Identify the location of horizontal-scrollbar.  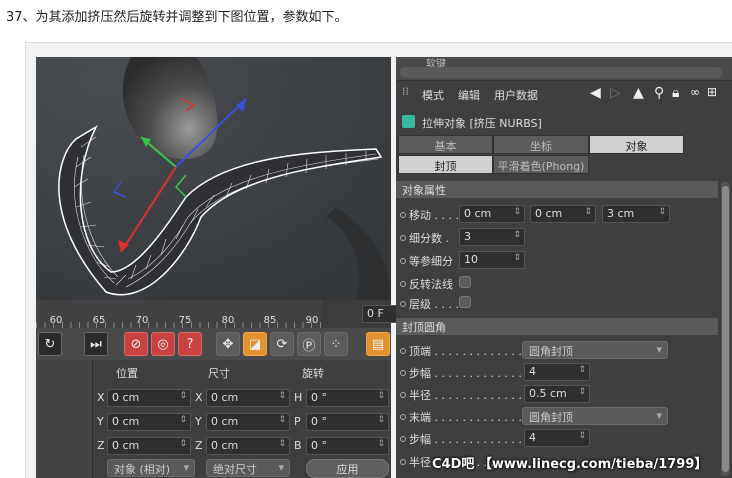
(561, 72).